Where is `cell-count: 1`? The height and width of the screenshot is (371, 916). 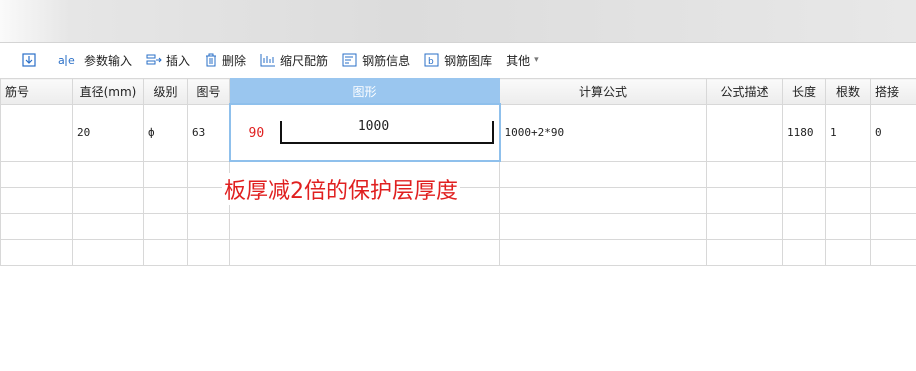
cell-count: 1 is located at coordinates (848, 132).